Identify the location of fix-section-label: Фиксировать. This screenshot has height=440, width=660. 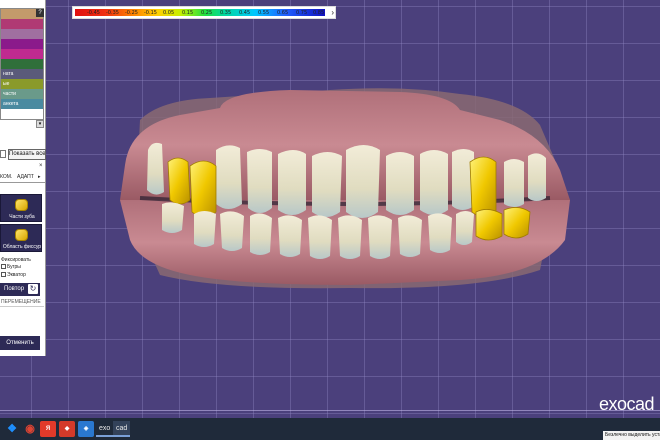
(16, 260).